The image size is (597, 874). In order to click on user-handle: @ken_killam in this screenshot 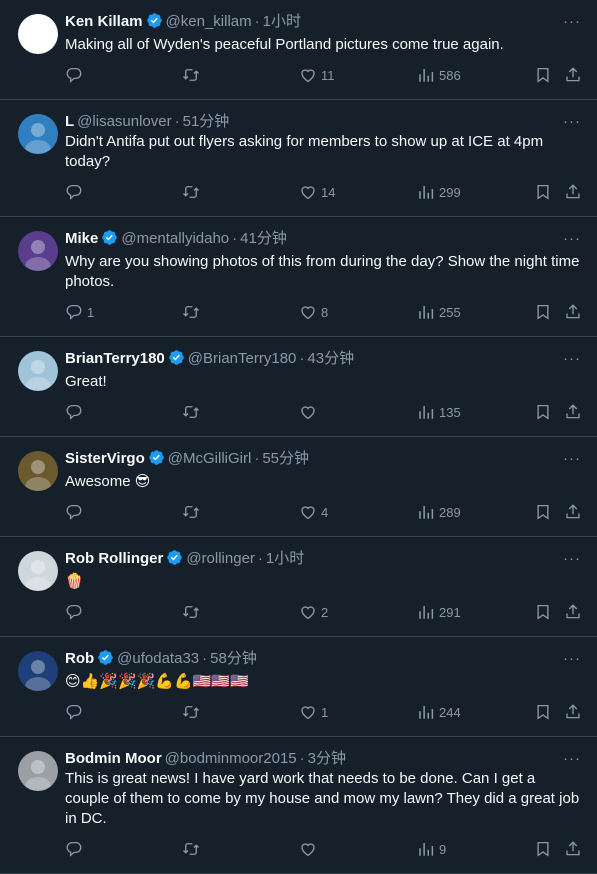, I will do `click(209, 21)`.